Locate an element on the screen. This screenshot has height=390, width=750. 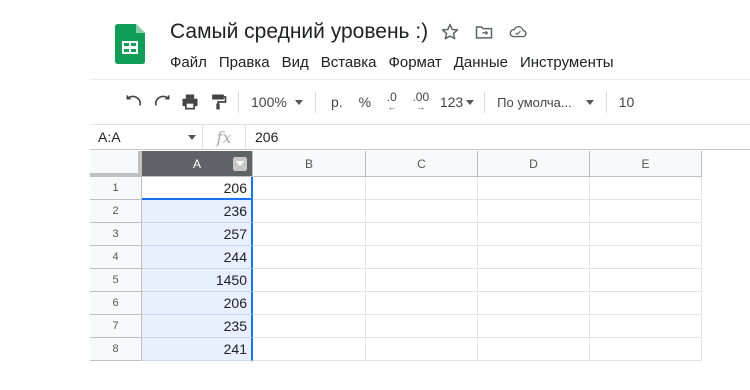
cell-b1 is located at coordinates (309, 188).